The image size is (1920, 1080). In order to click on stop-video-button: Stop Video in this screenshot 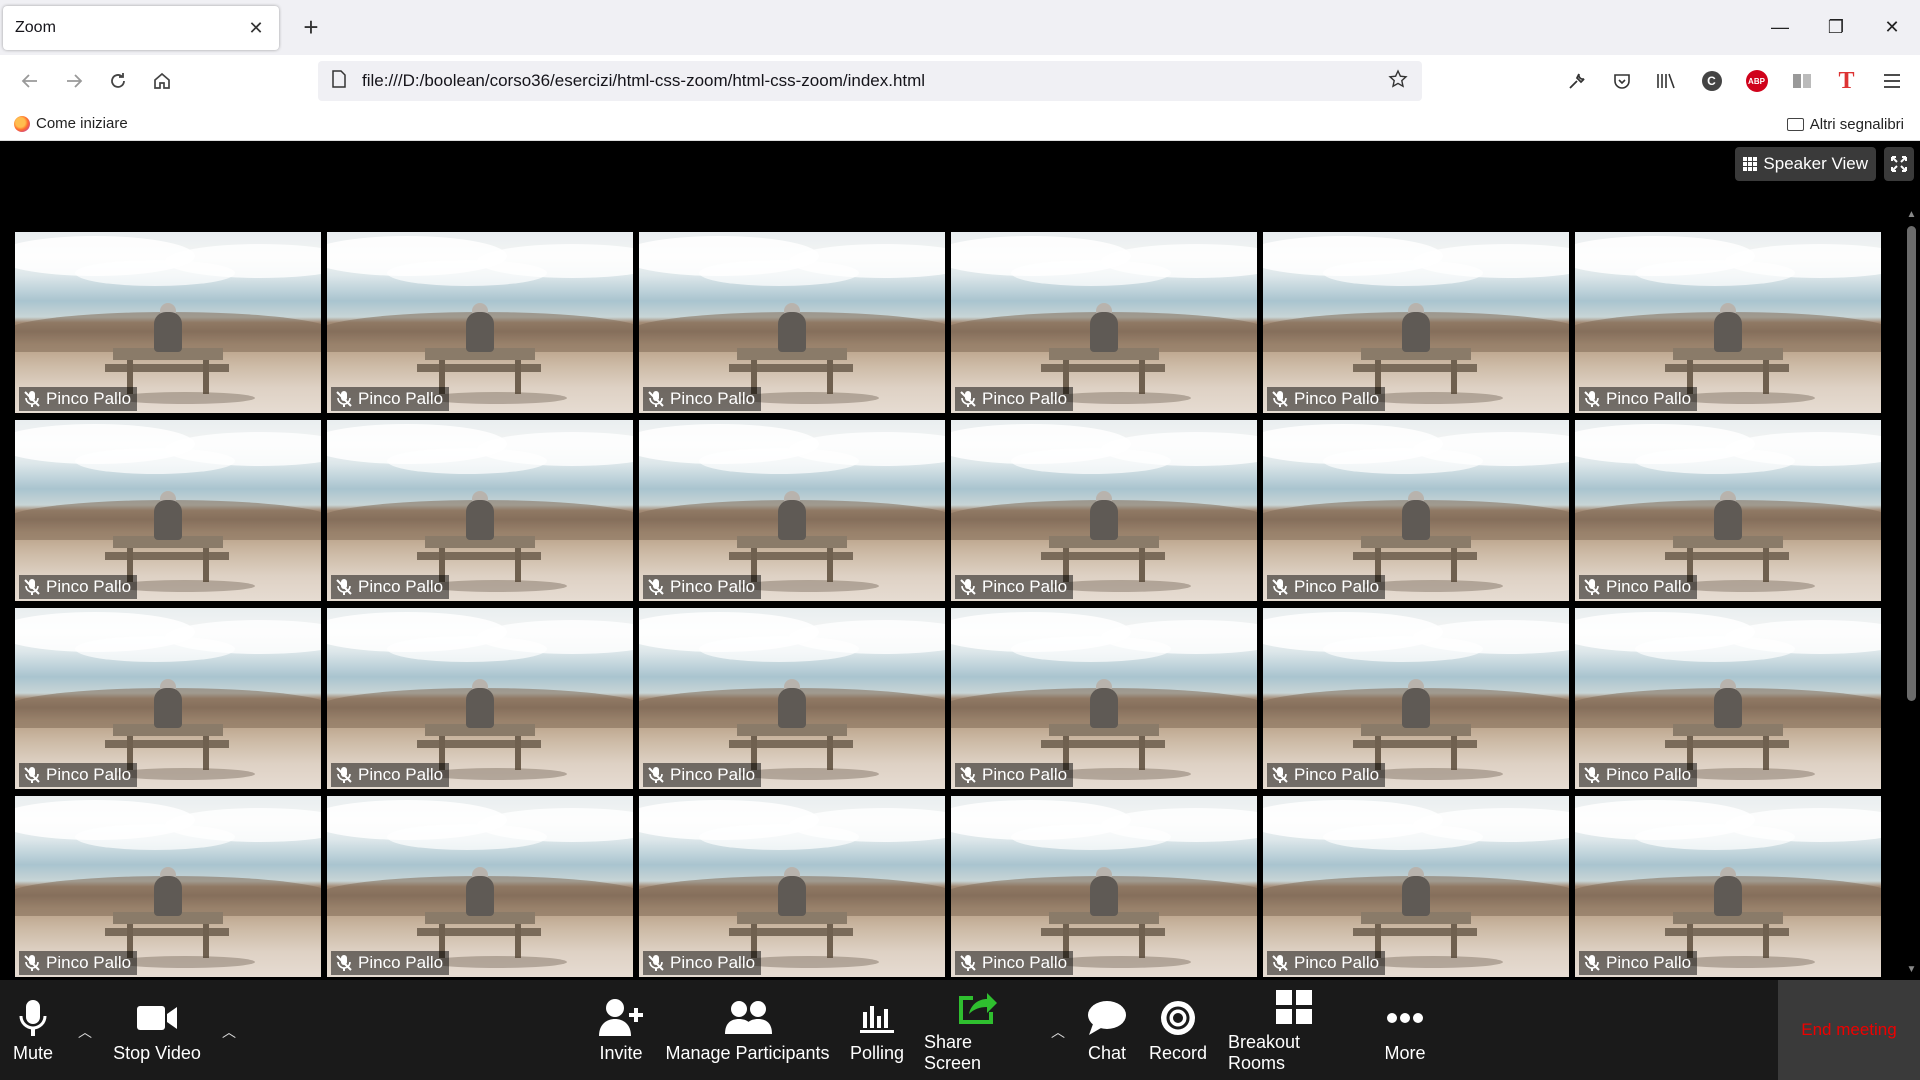, I will do `click(157, 1030)`.